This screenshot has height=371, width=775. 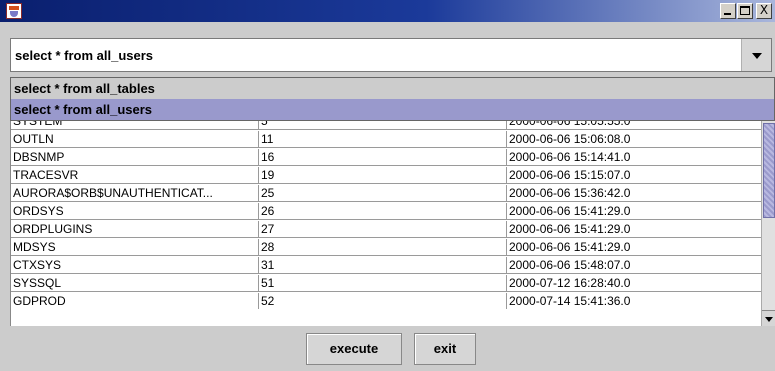 I want to click on userid-cell: 11, so click(x=383, y=139).